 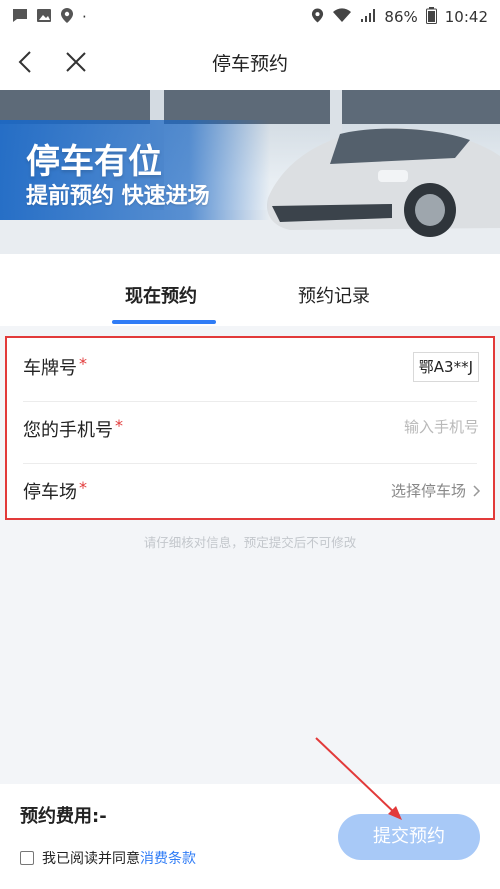 What do you see at coordinates (55, 490) in the screenshot?
I see `parking-lot-label: 停车场 *` at bounding box center [55, 490].